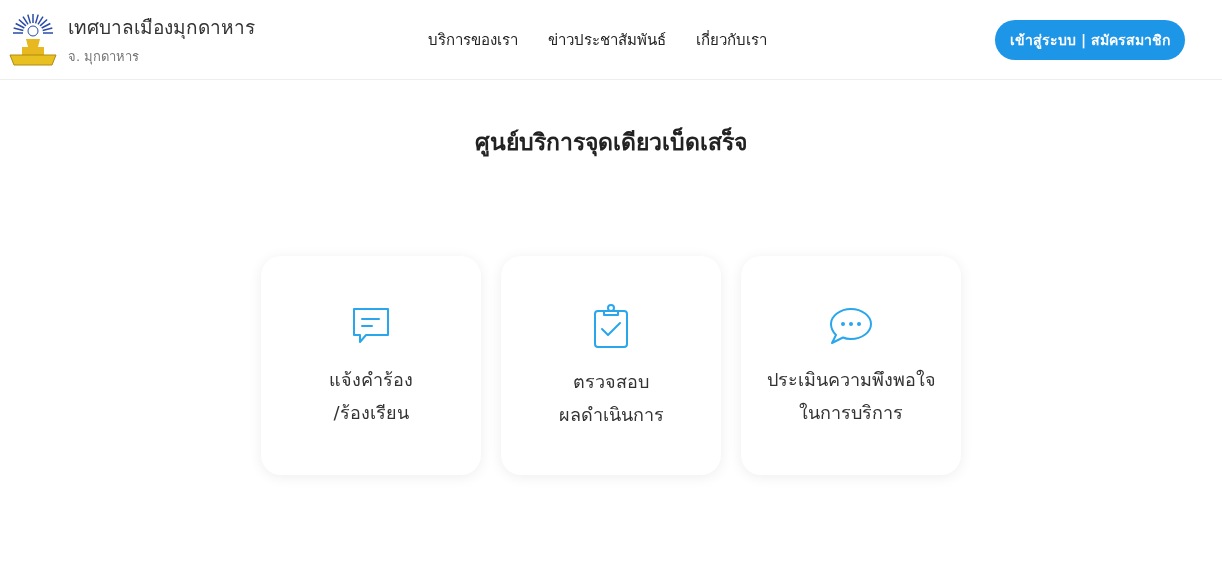 The height and width of the screenshot is (578, 1222). Describe the element at coordinates (611, 381) in the screenshot. I see `card-label: ตรวจสอบ` at that location.